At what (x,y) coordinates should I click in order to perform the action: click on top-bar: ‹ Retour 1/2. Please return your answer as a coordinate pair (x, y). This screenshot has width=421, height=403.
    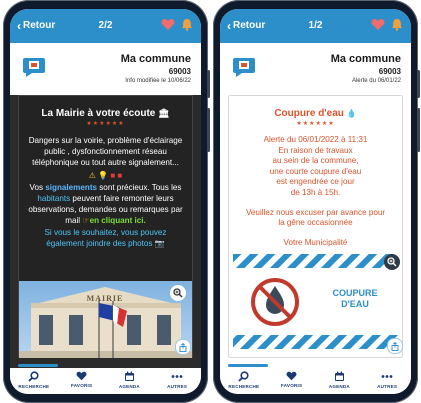
    Looking at the image, I should click on (315, 26).